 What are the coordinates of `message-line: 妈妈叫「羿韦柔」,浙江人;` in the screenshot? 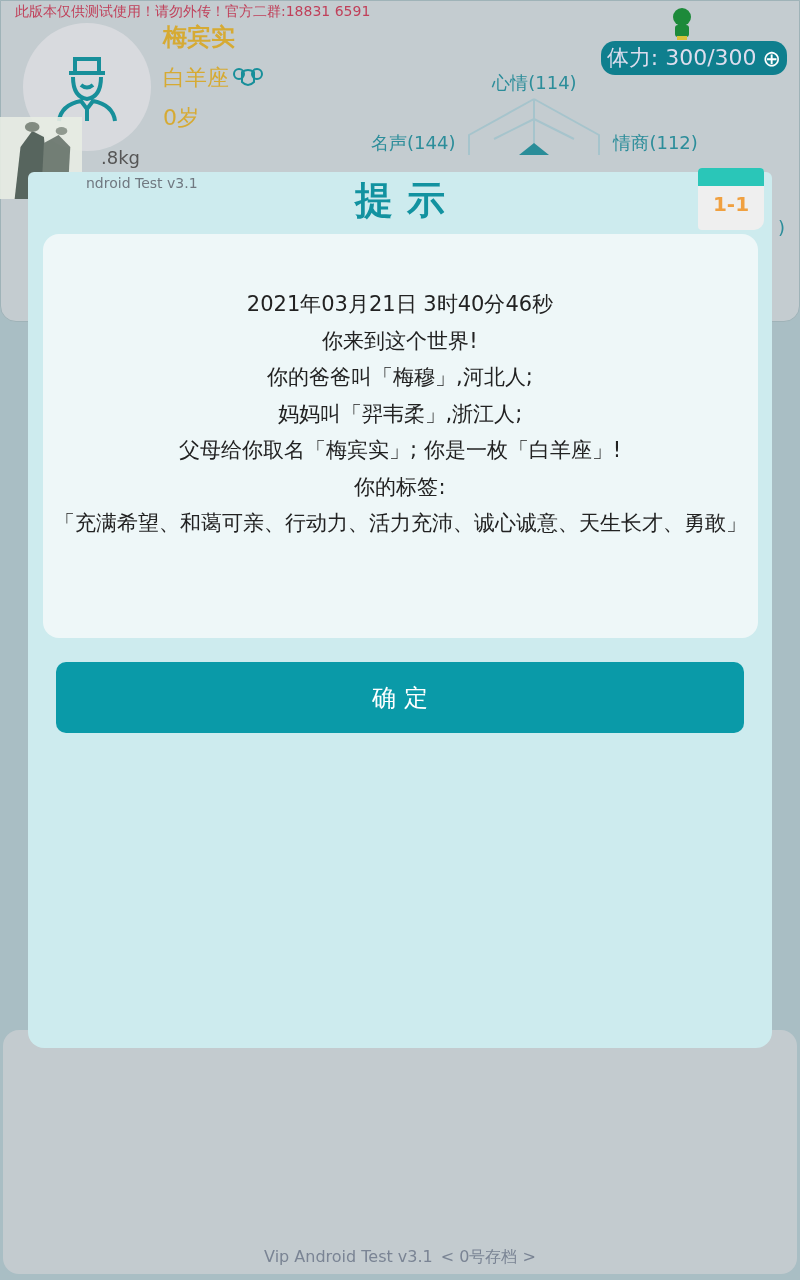 It's located at (400, 414).